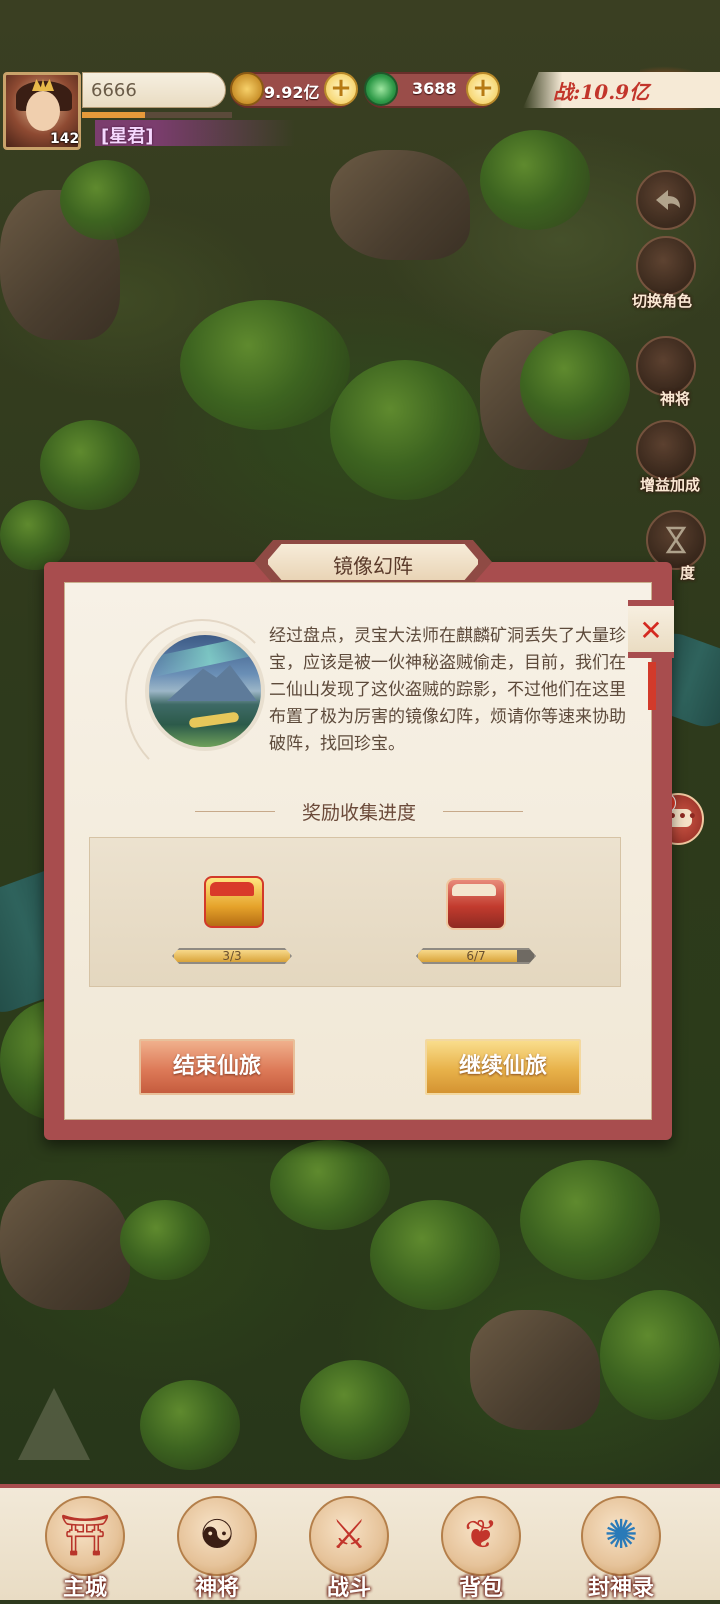 This screenshot has height=1604, width=720. I want to click on nav-main-city: ⛩ 主城, so click(85, 1546).